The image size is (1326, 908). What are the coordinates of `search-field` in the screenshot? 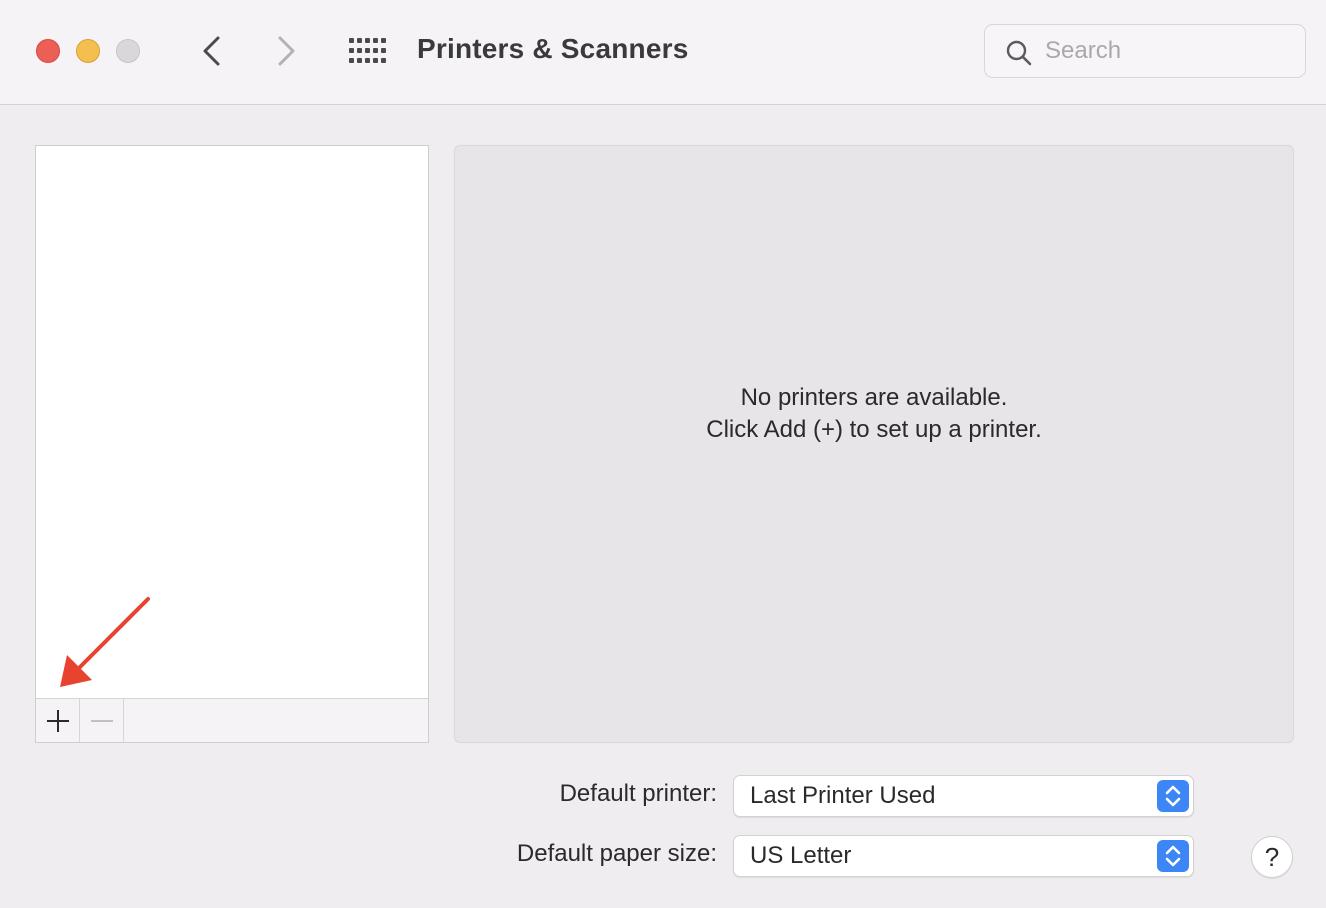 It's located at (1145, 51).